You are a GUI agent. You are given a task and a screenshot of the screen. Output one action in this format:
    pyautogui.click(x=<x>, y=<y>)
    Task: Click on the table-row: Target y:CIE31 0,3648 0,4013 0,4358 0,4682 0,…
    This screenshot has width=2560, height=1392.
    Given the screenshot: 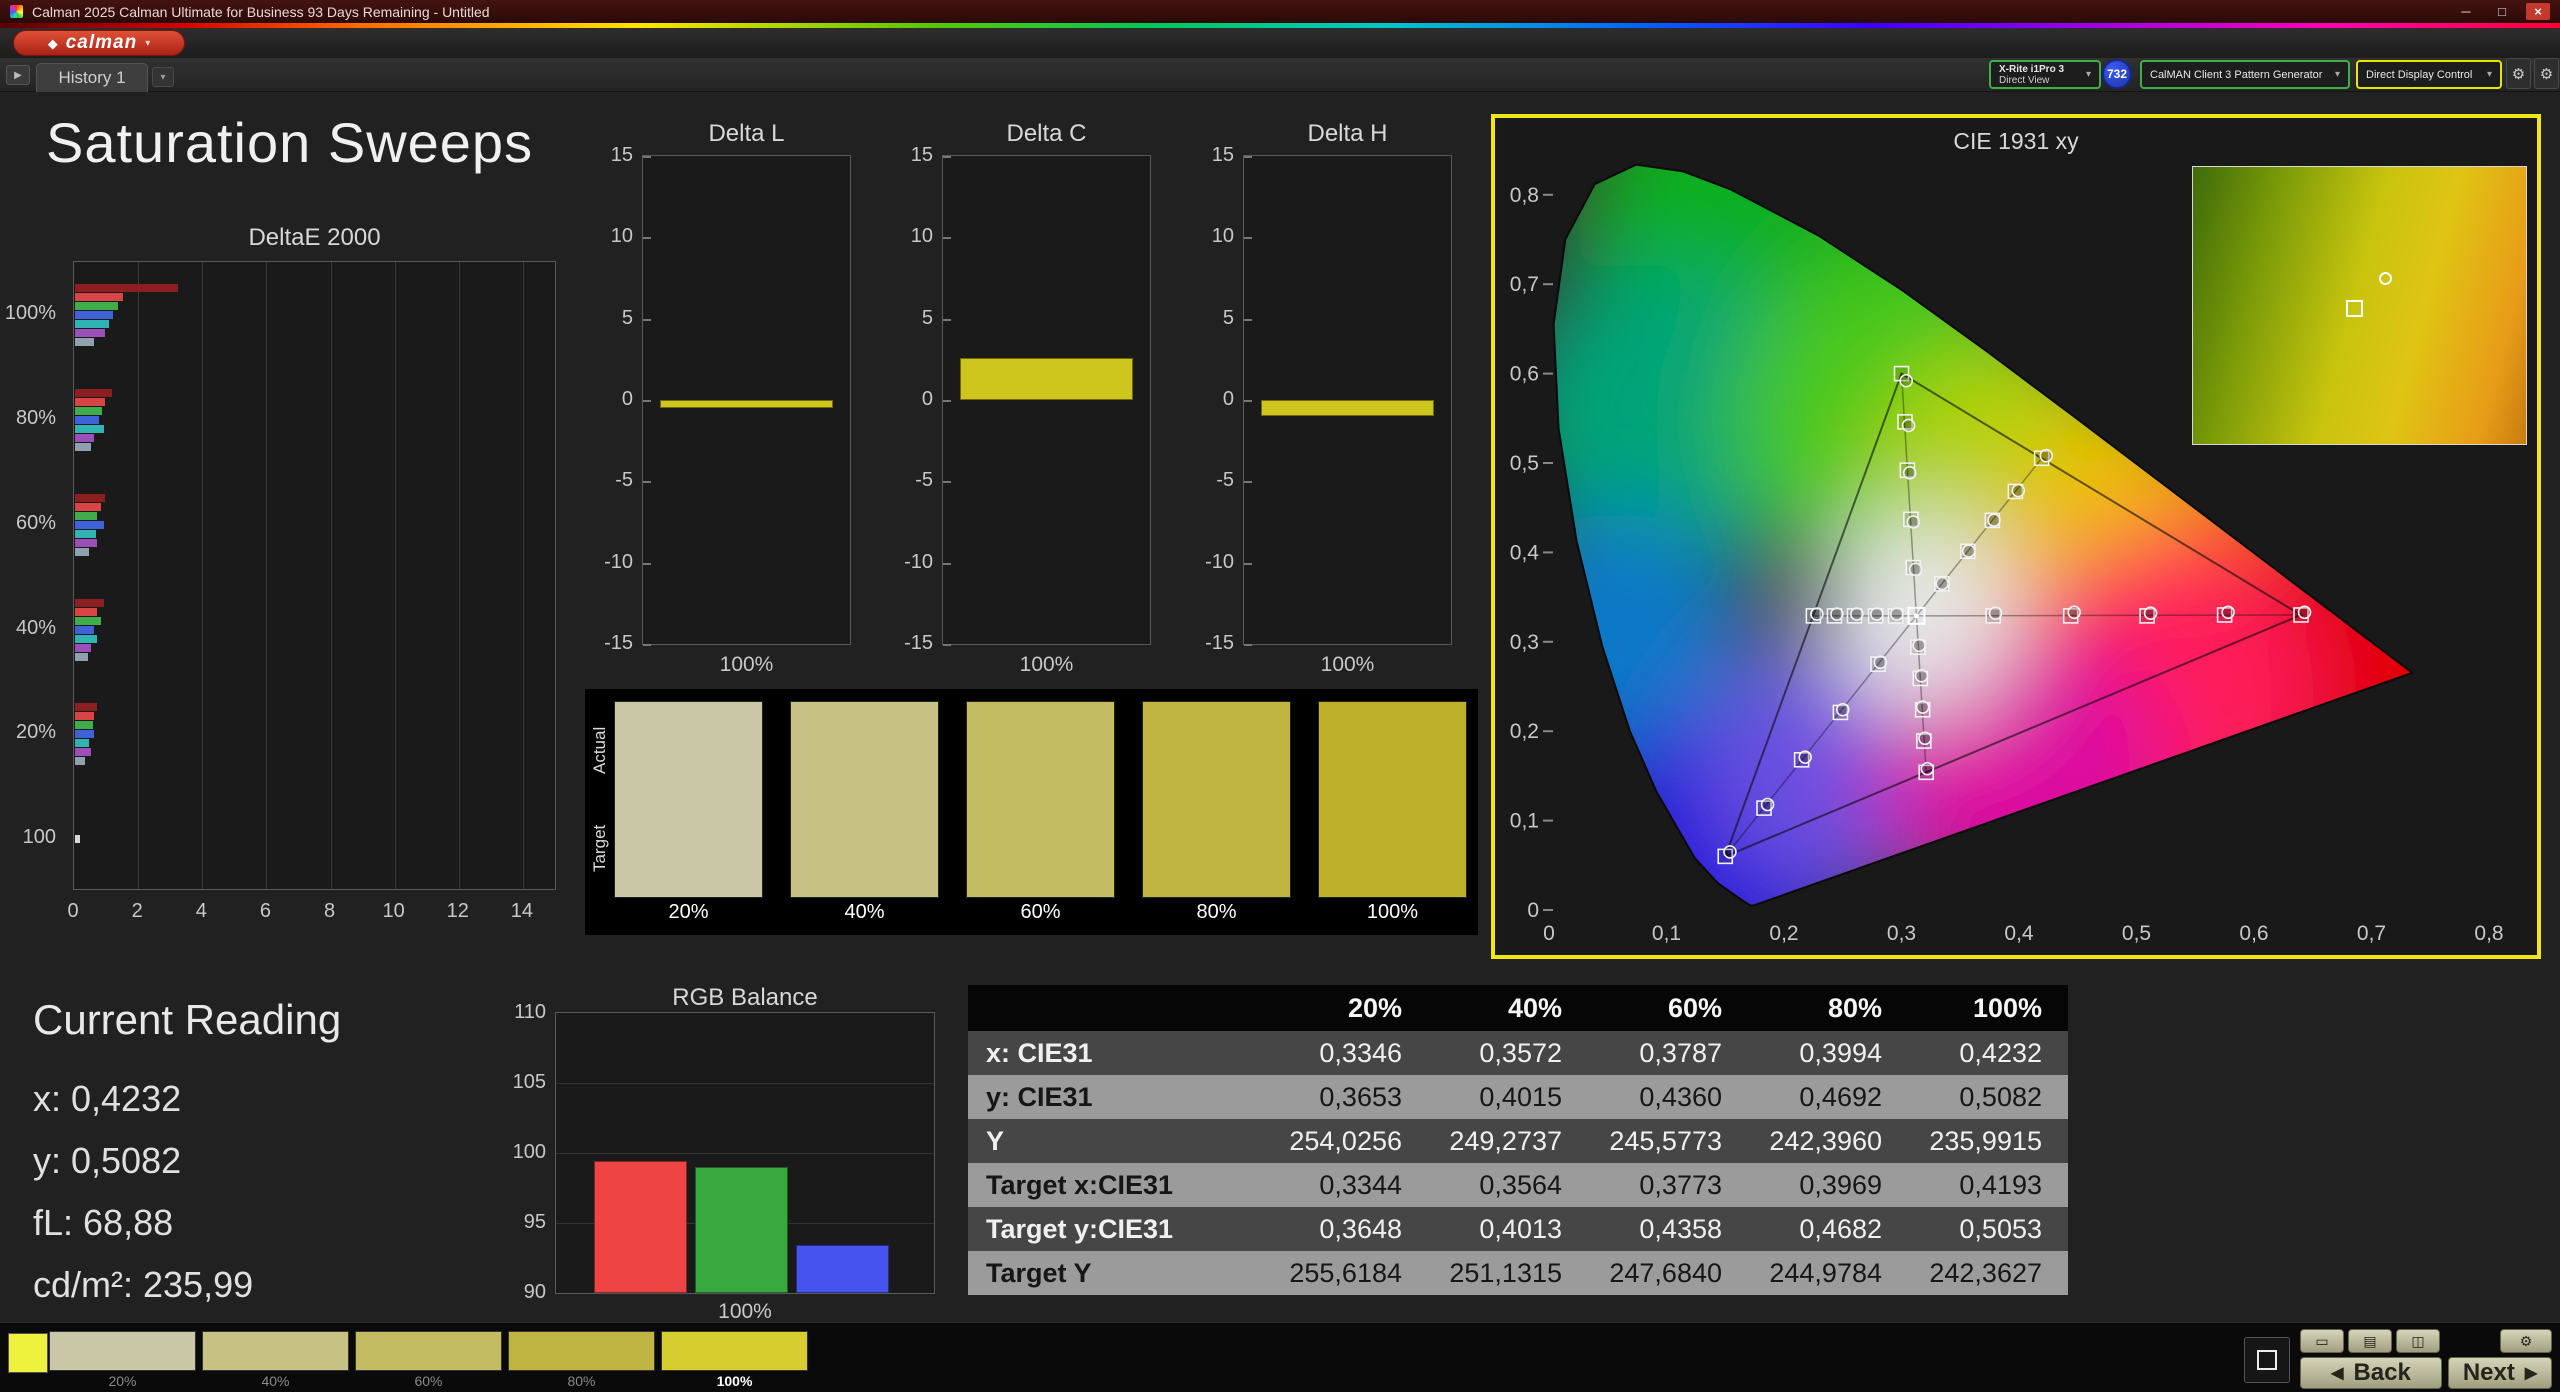 What is the action you would take?
    pyautogui.click(x=1518, y=1229)
    